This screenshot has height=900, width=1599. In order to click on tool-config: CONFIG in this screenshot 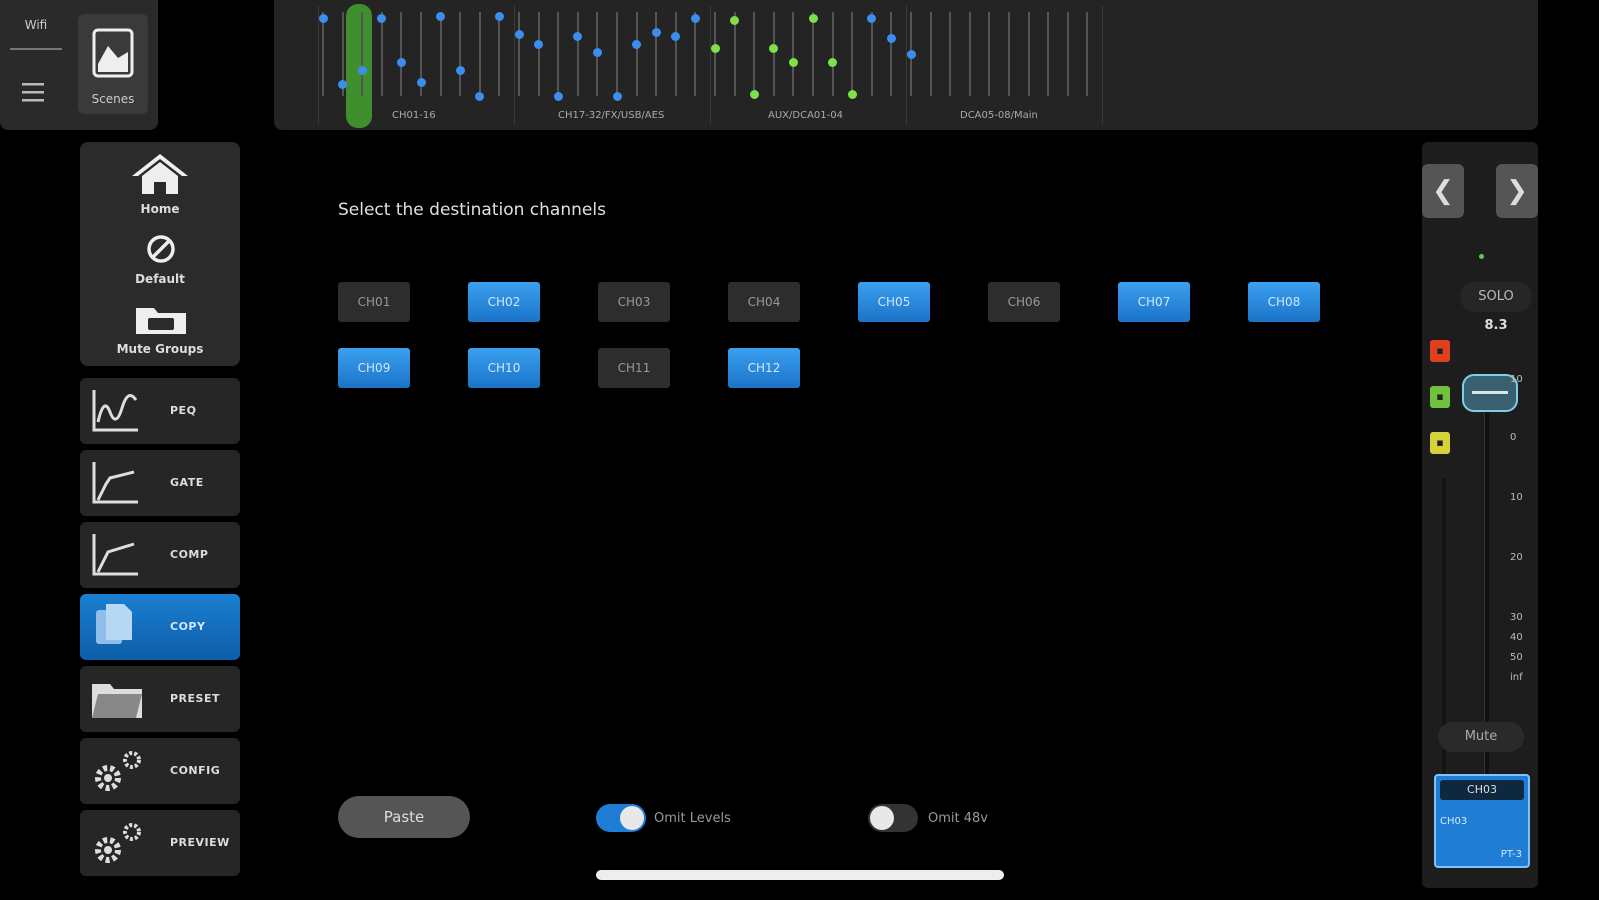, I will do `click(160, 771)`.